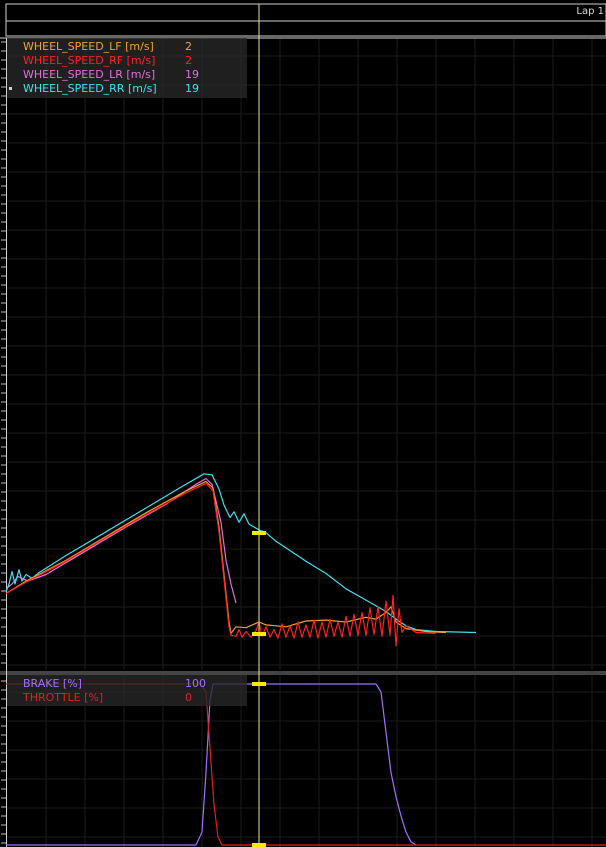  What do you see at coordinates (88, 46) in the screenshot?
I see `legend-label: WHEEL_SPEED_LF [m/s]` at bounding box center [88, 46].